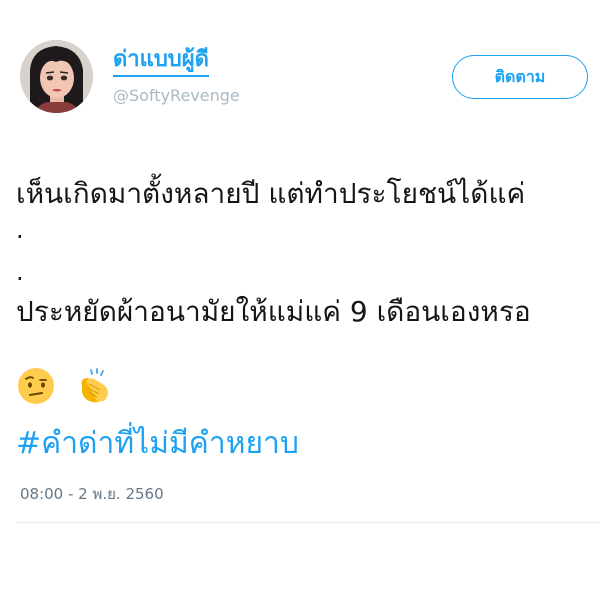 The width and height of the screenshot is (600, 600). I want to click on divider, so click(308, 522).